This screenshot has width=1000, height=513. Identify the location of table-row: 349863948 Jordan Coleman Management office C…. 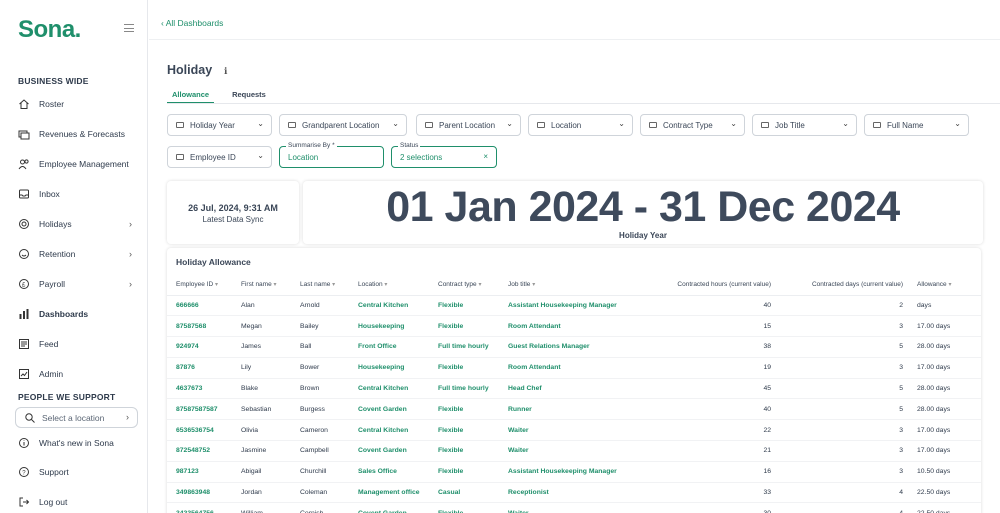
(574, 493).